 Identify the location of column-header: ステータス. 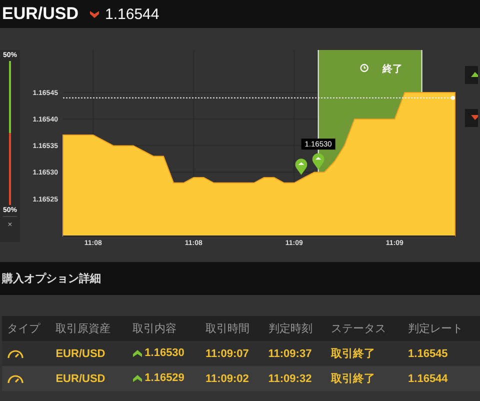
(365, 328).